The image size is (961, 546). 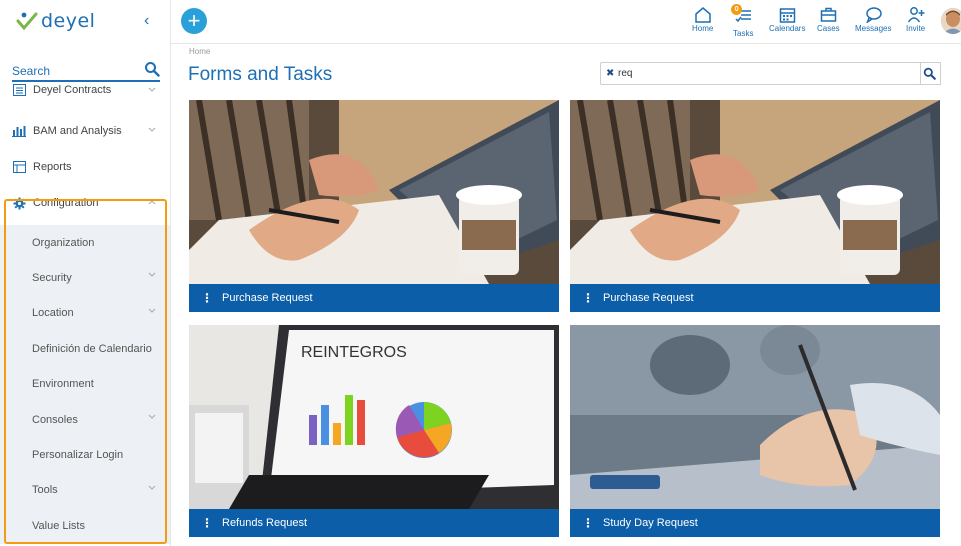 I want to click on sidebar-item-bam-analysis: BAM and Analysis, so click(x=85, y=131).